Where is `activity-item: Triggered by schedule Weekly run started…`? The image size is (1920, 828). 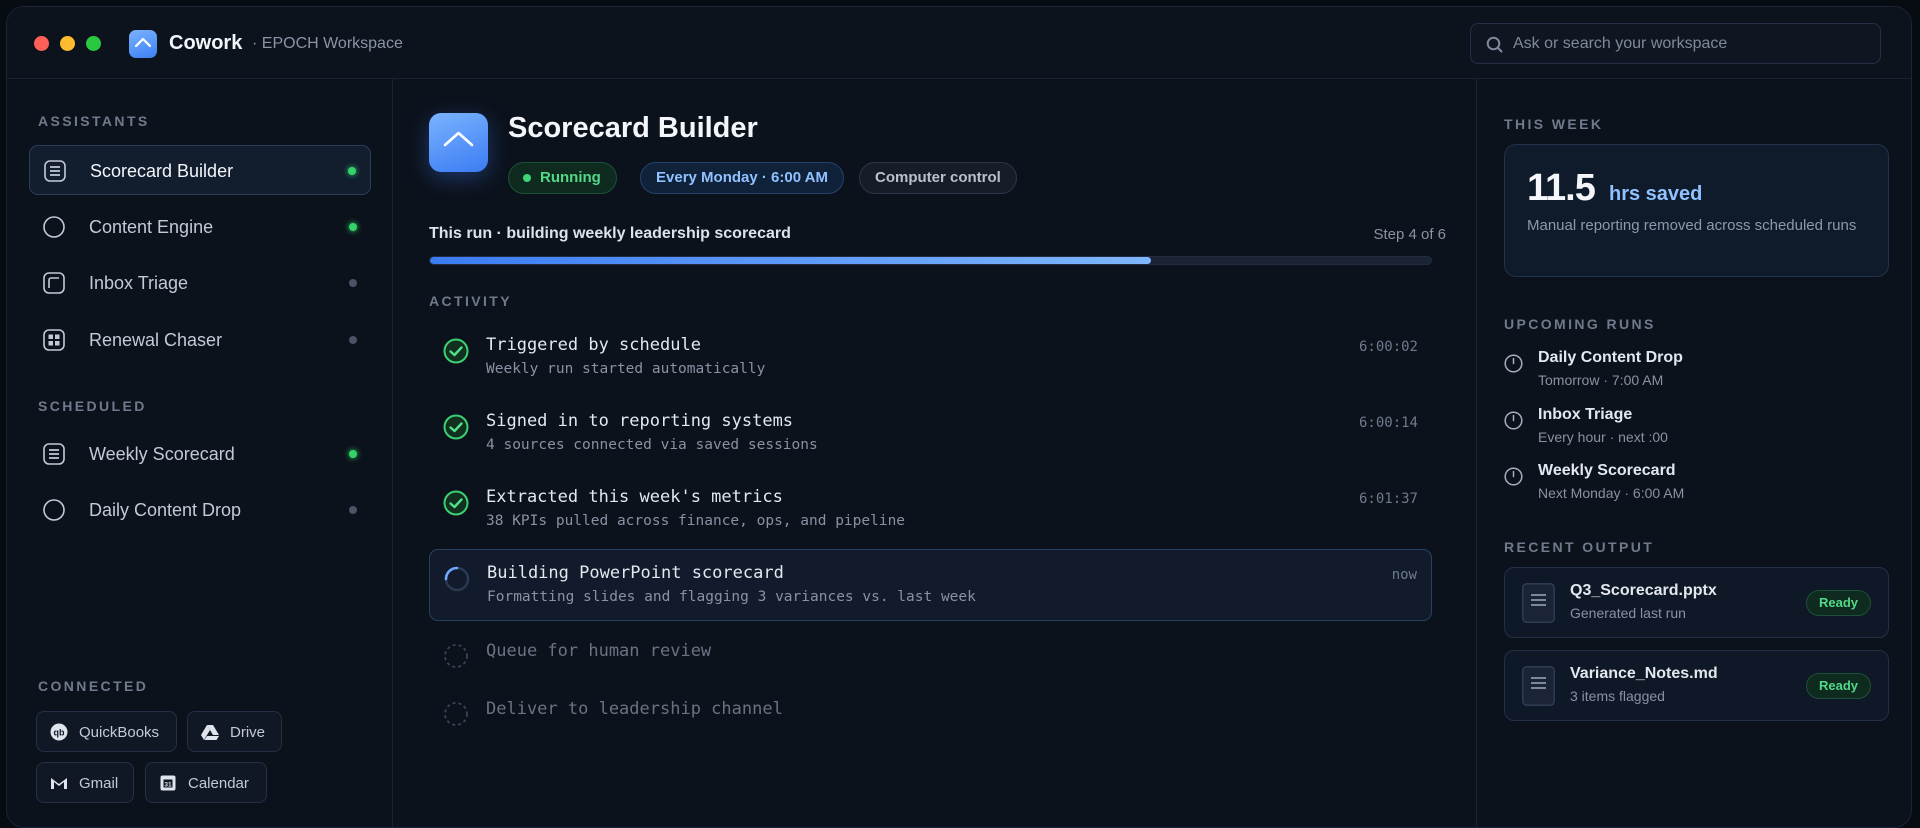 activity-item: Triggered by schedule Weekly run started… is located at coordinates (930, 358).